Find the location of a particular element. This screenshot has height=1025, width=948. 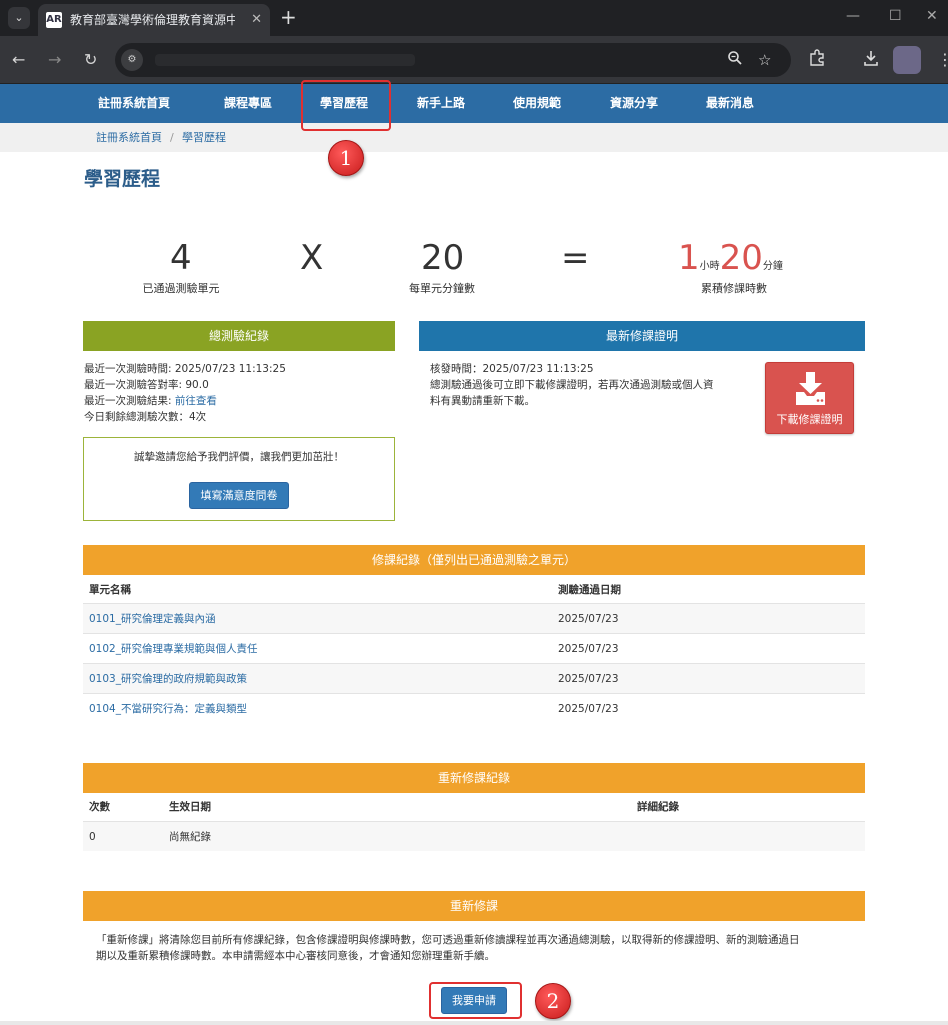

survey-button: 填寫滿意度問卷 is located at coordinates (239, 495).